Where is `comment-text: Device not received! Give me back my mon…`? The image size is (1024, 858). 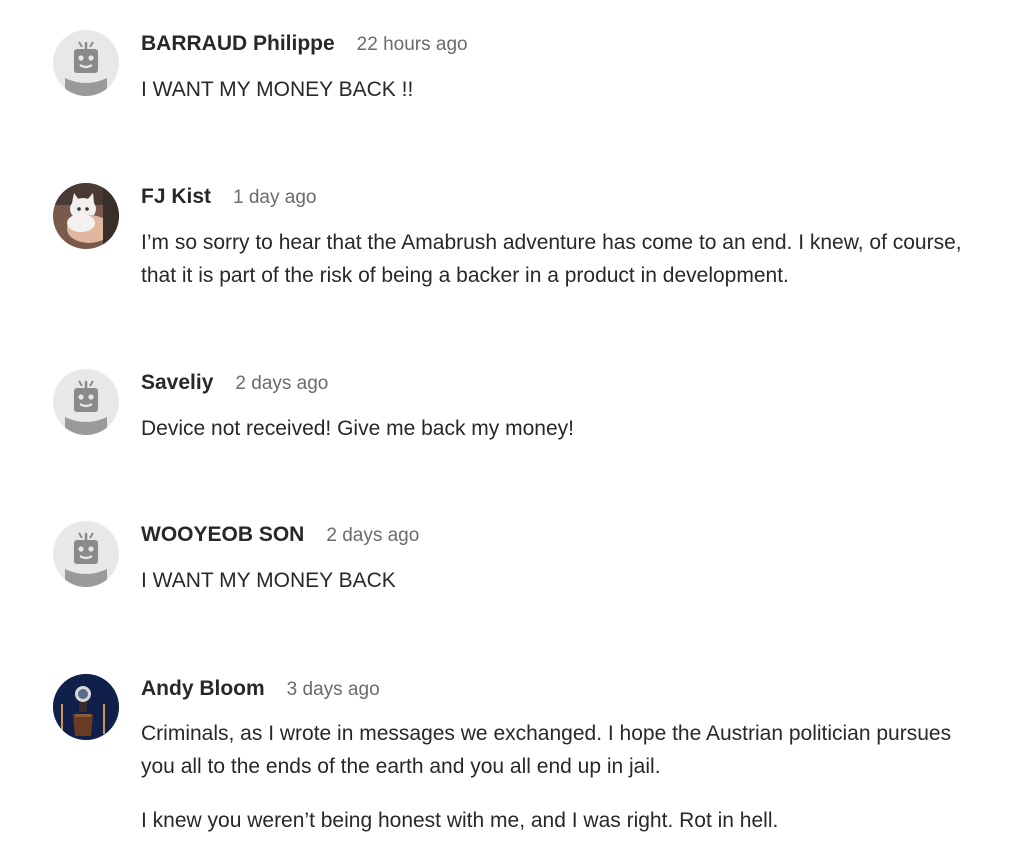 comment-text: Device not received! Give me back my mon… is located at coordinates (358, 428).